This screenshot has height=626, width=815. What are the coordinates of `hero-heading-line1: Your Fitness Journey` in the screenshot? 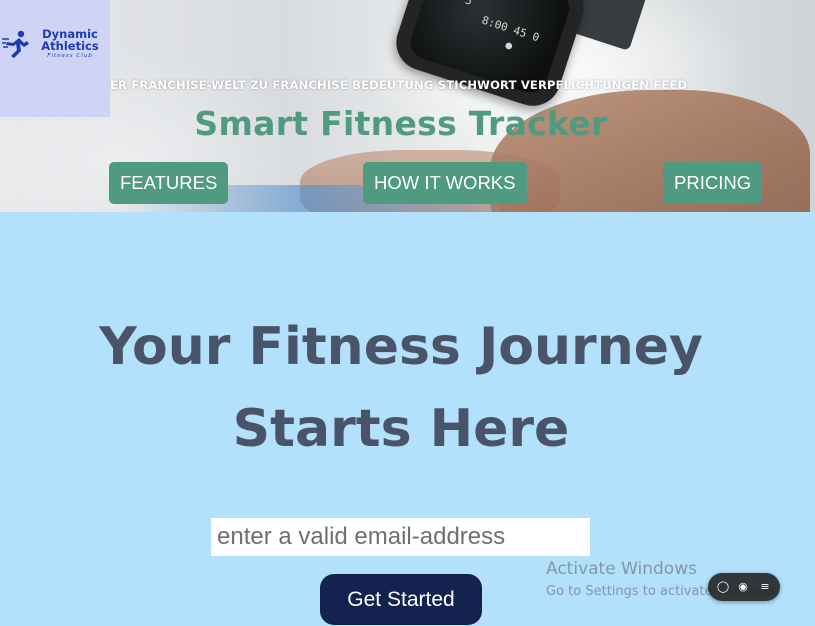 It's located at (401, 347).